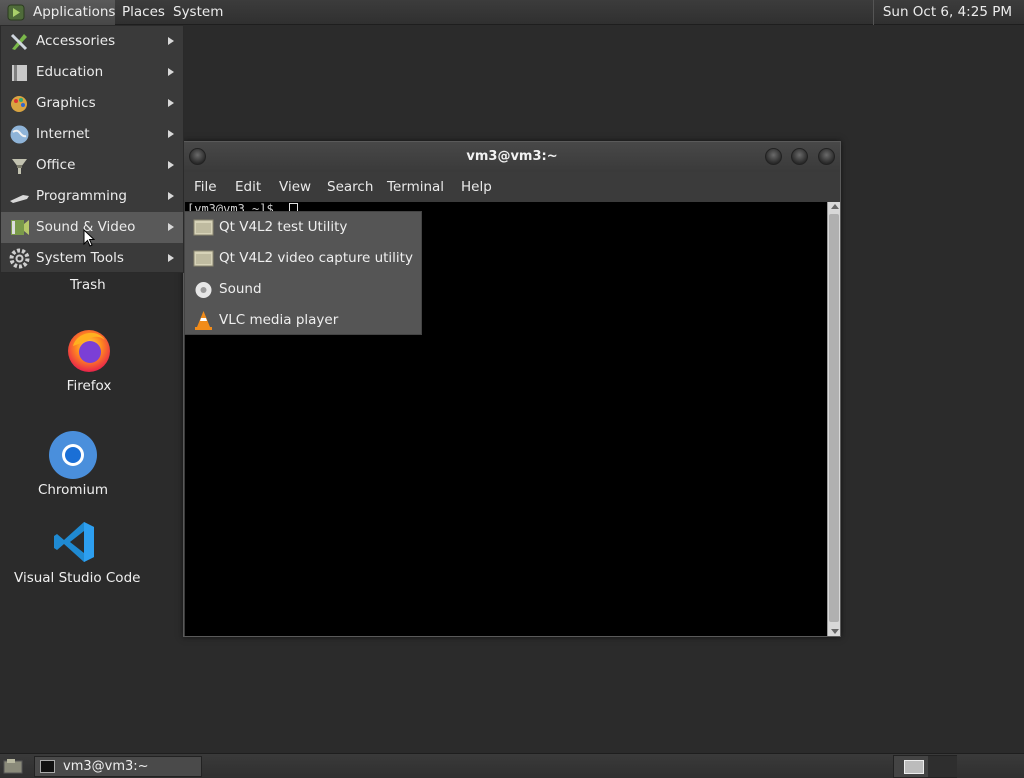 Image resolution: width=1024 pixels, height=778 pixels. Describe the element at coordinates (81, 196) in the screenshot. I see `menu-item-label: Programming` at that location.